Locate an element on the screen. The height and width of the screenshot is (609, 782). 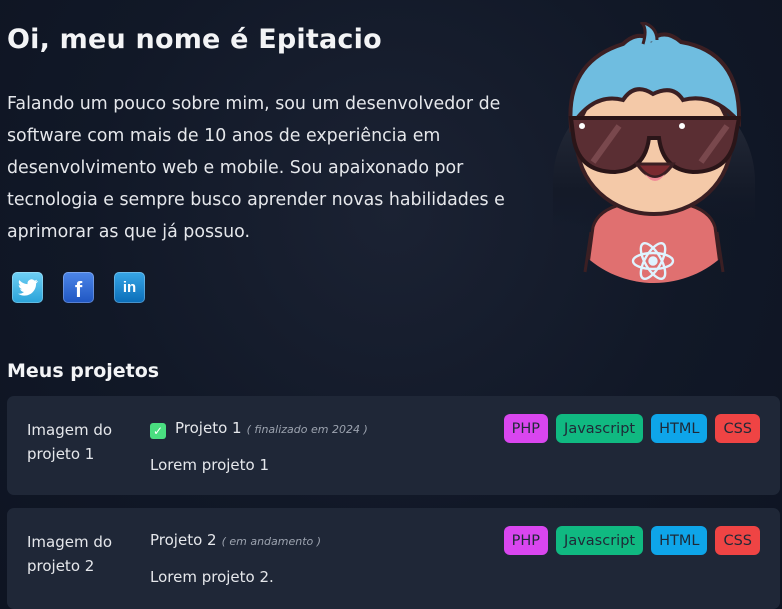
project-header: Projeto 2 ( em andamento ) is located at coordinates (235, 540).